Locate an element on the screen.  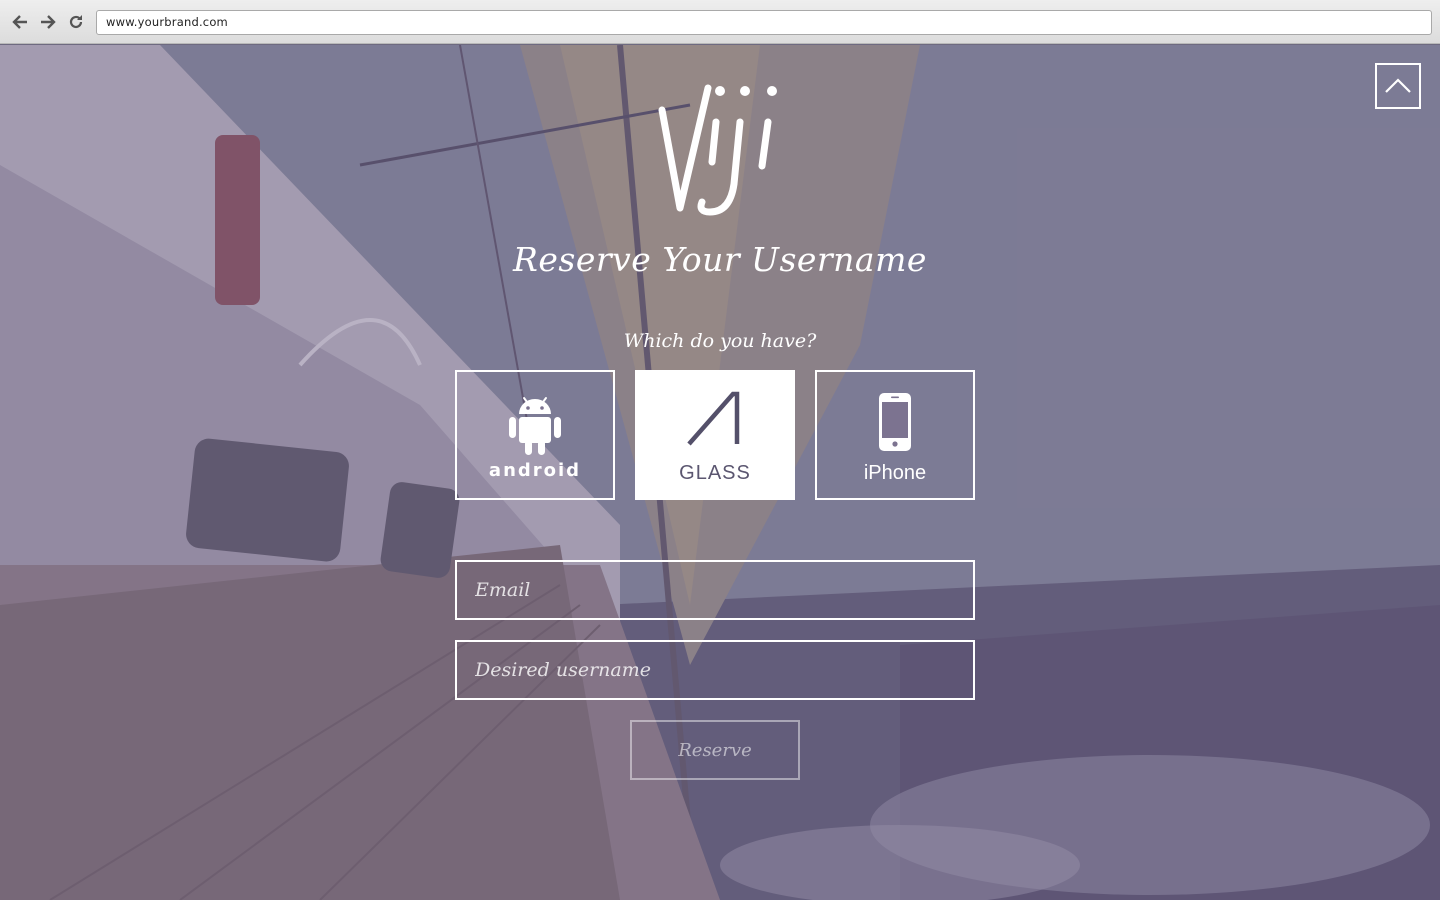
email-field is located at coordinates (715, 590).